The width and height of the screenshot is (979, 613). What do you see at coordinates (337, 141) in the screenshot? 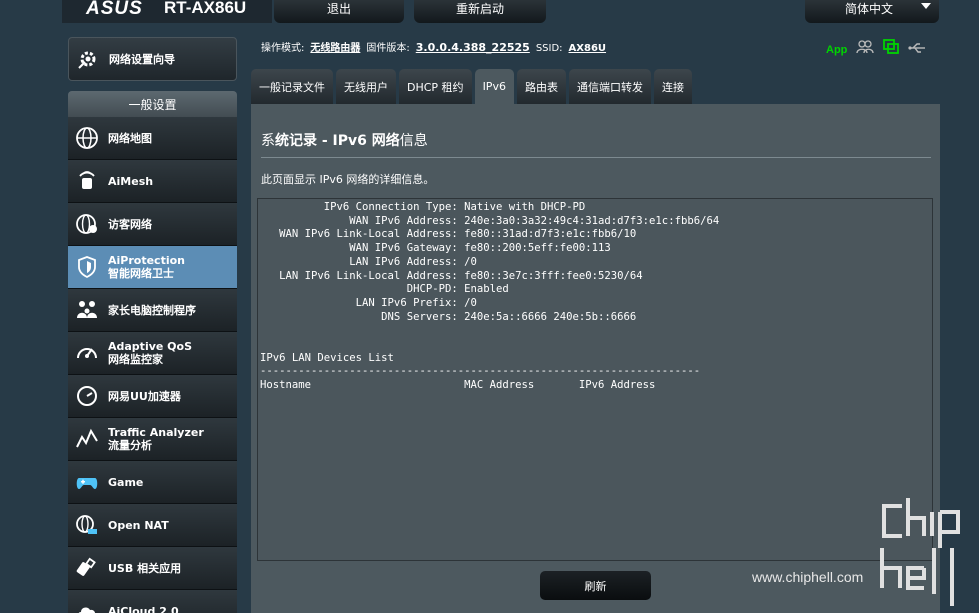
I see `title-bold: 统记录 - IPv6 网络` at bounding box center [337, 141].